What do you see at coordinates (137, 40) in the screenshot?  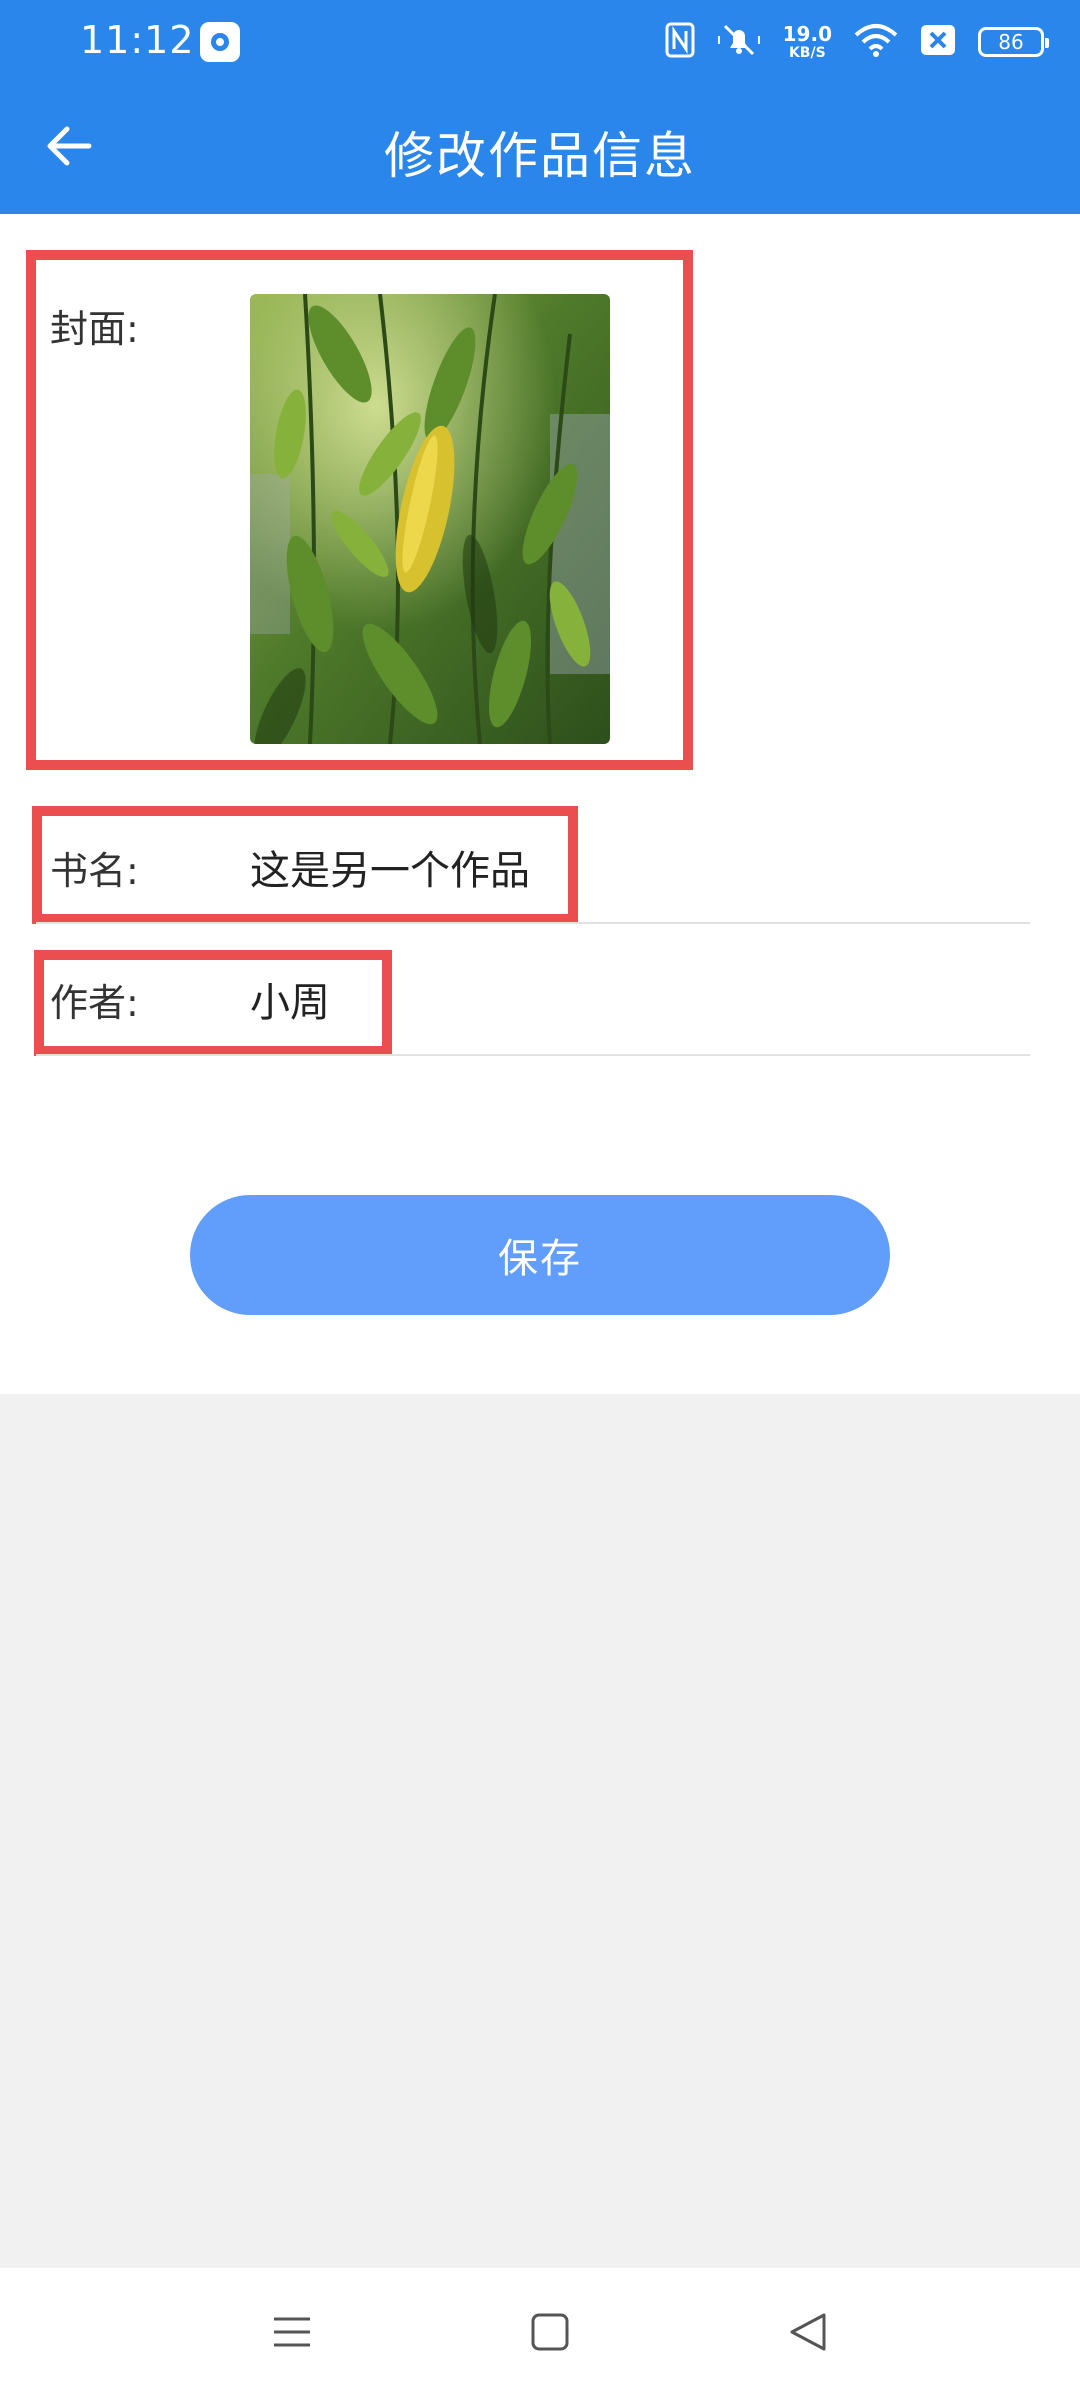 I see `status-time: 11:12` at bounding box center [137, 40].